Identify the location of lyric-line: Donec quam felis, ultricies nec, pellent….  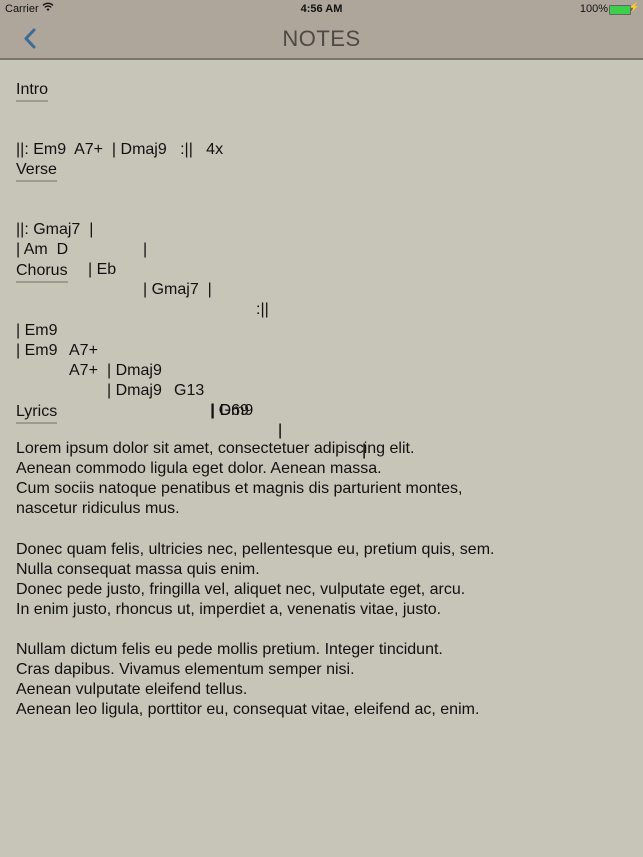
(255, 549).